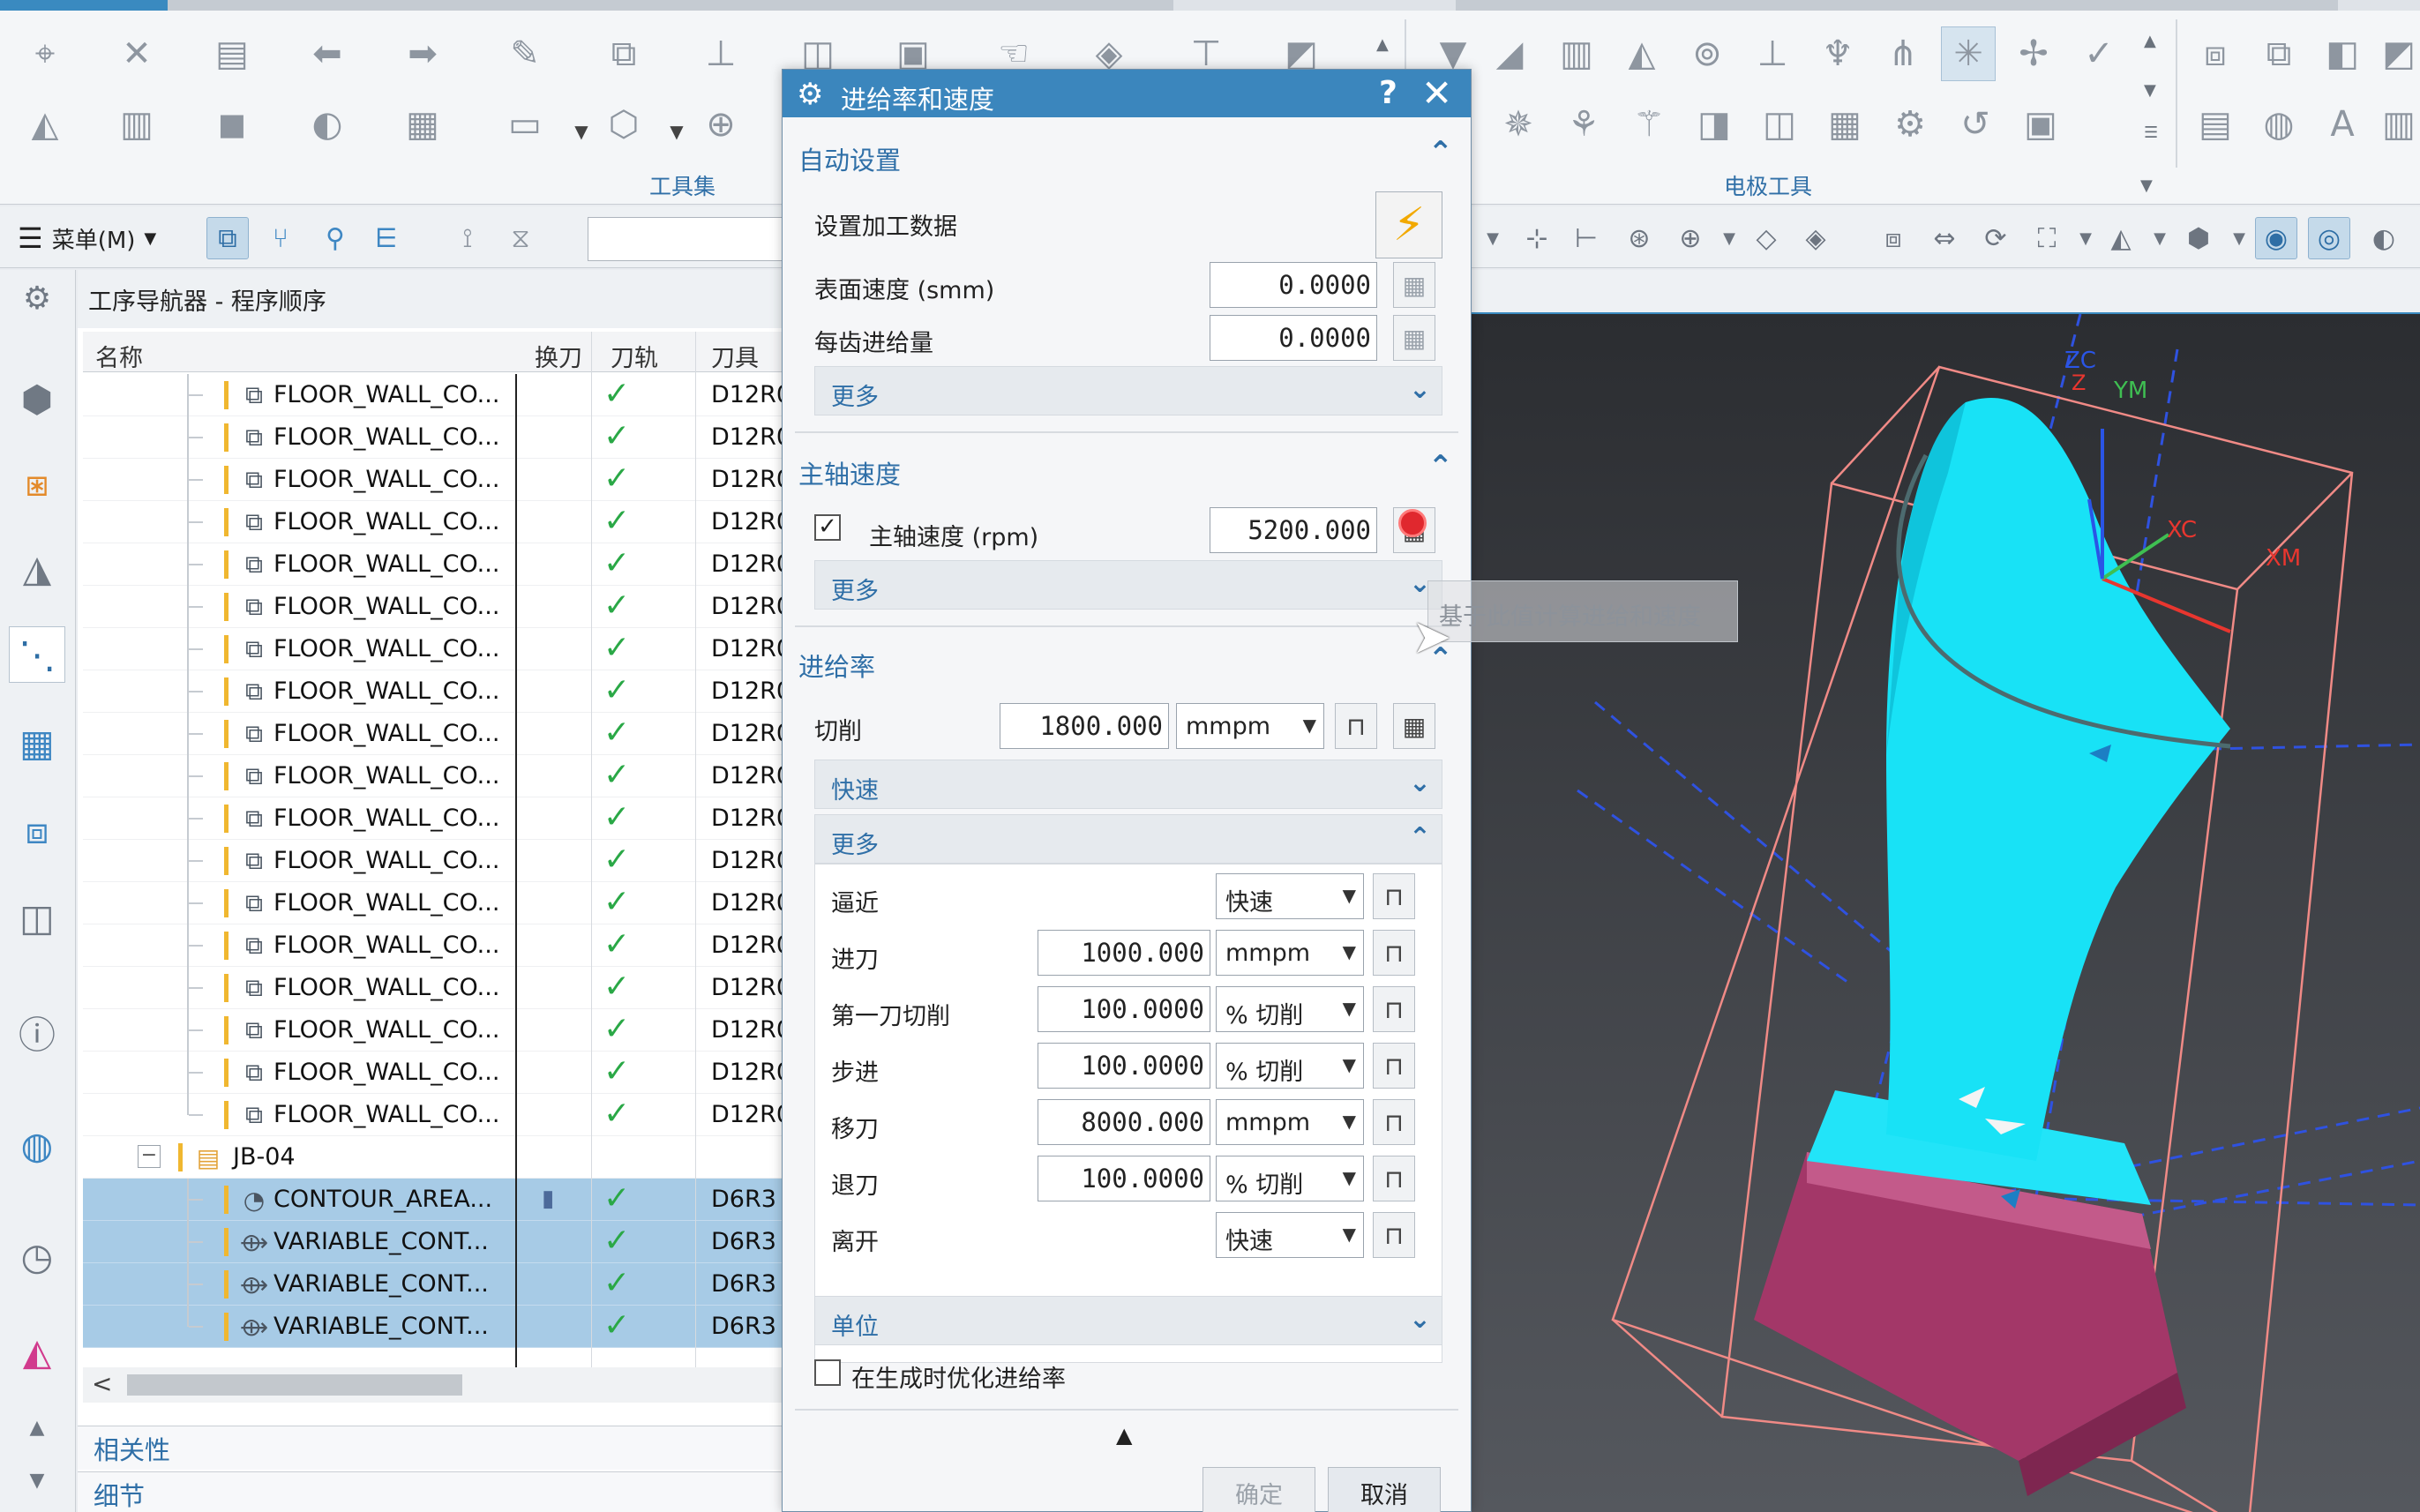  I want to click on mcs-visibility-icon: ◉, so click(2276, 238).